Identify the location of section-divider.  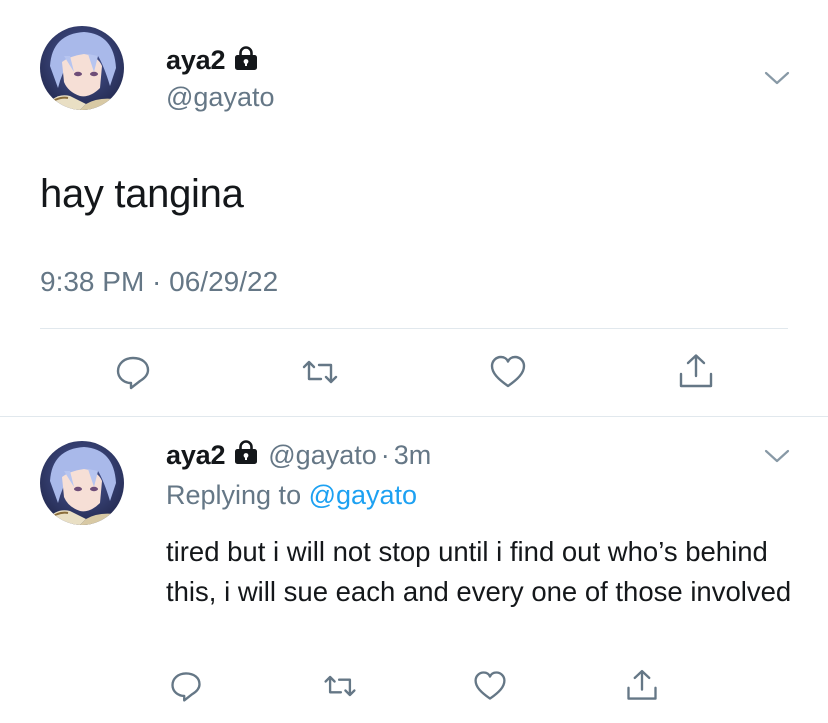
(414, 416).